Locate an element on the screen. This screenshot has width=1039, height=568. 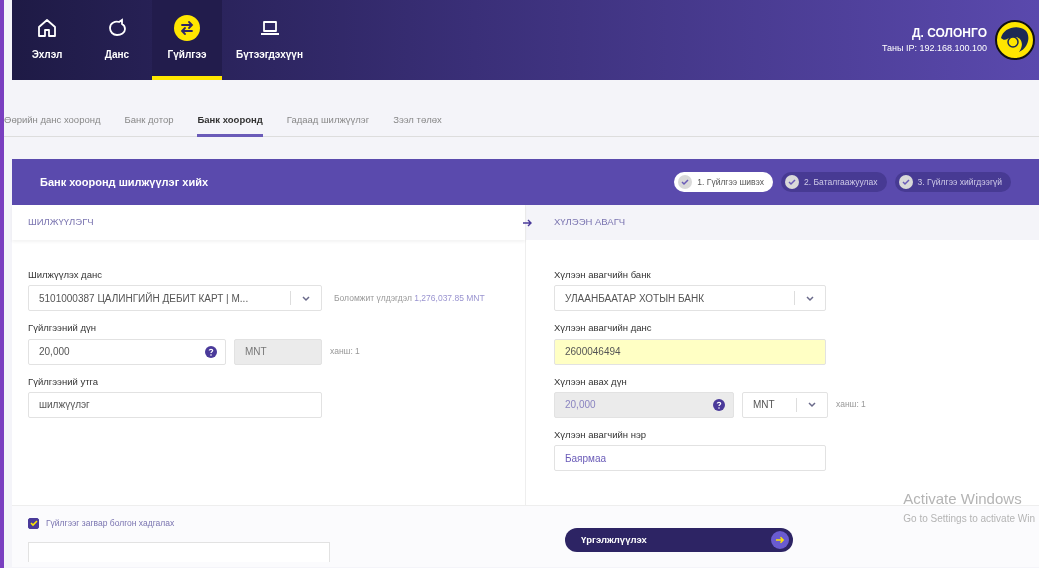
activation-title: Activate Windows is located at coordinates (963, 499).